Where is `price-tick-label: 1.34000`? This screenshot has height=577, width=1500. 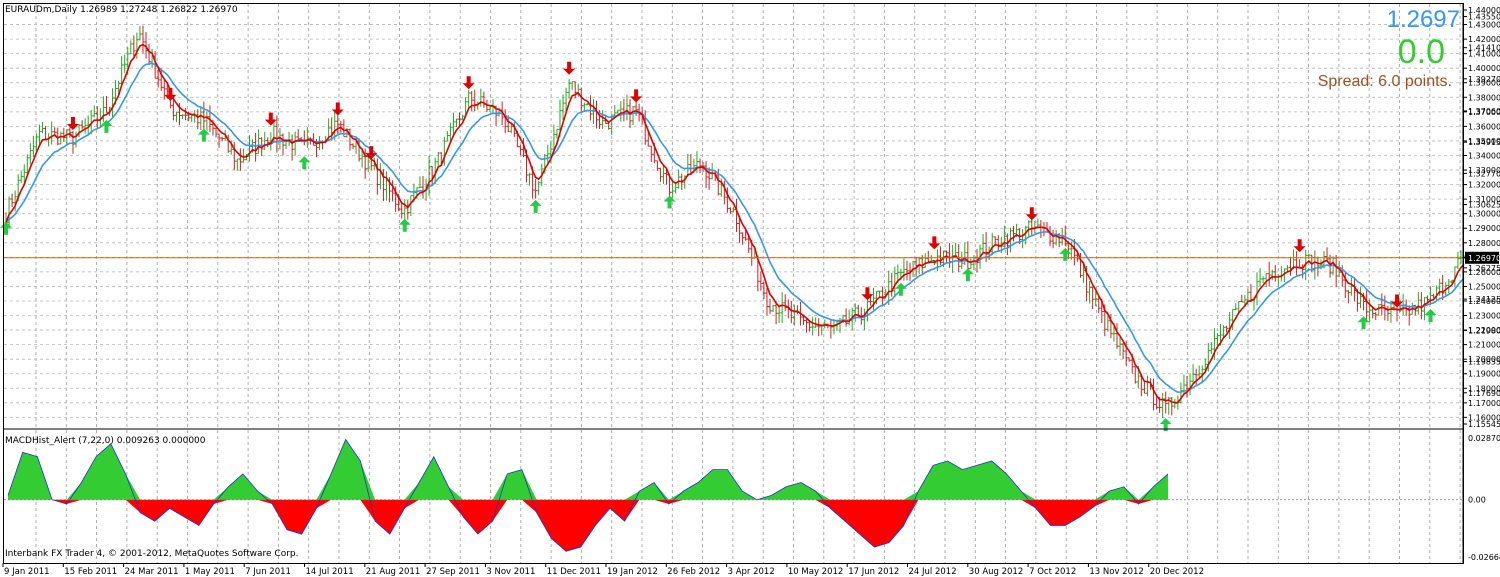
price-tick-label: 1.34000 is located at coordinates (1484, 155).